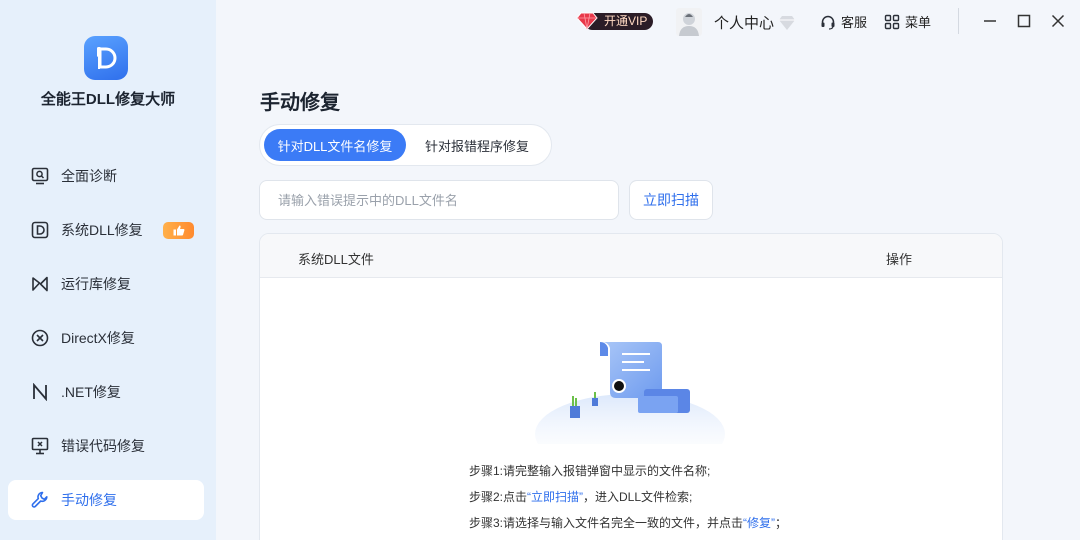 This screenshot has width=1080, height=540. Describe the element at coordinates (854, 22) in the screenshot. I see `service-label: 客服` at that location.